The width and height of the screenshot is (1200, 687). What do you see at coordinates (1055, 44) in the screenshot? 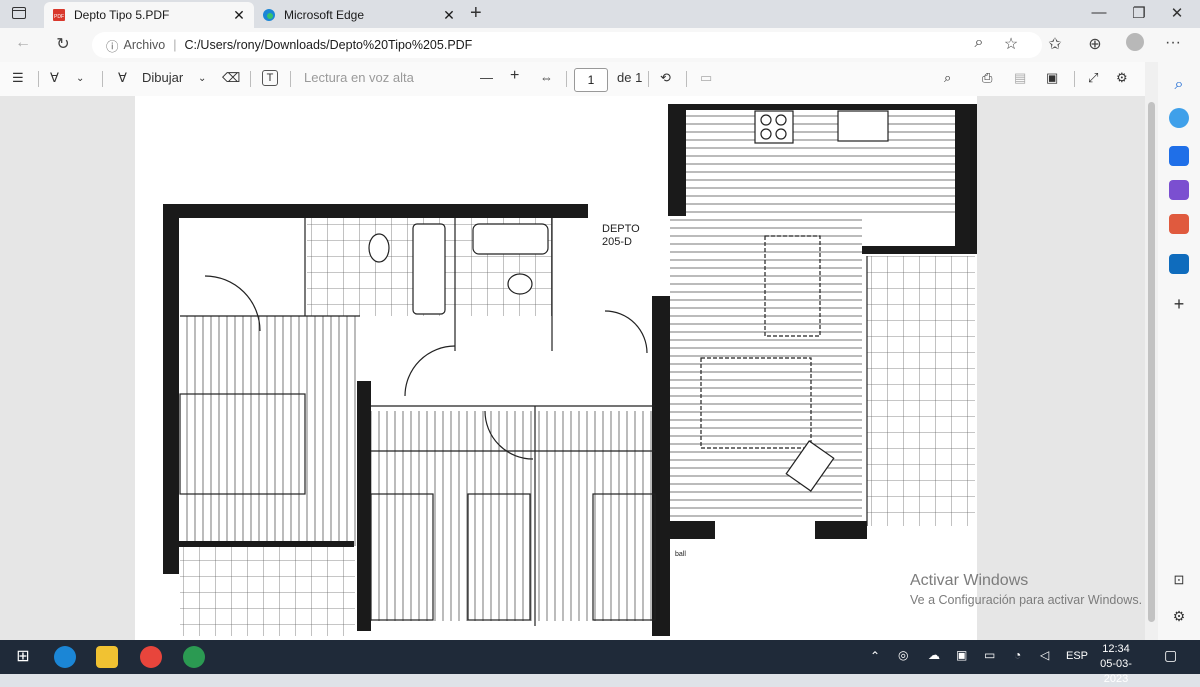
I see `favorites-icon: ✩` at bounding box center [1055, 44].